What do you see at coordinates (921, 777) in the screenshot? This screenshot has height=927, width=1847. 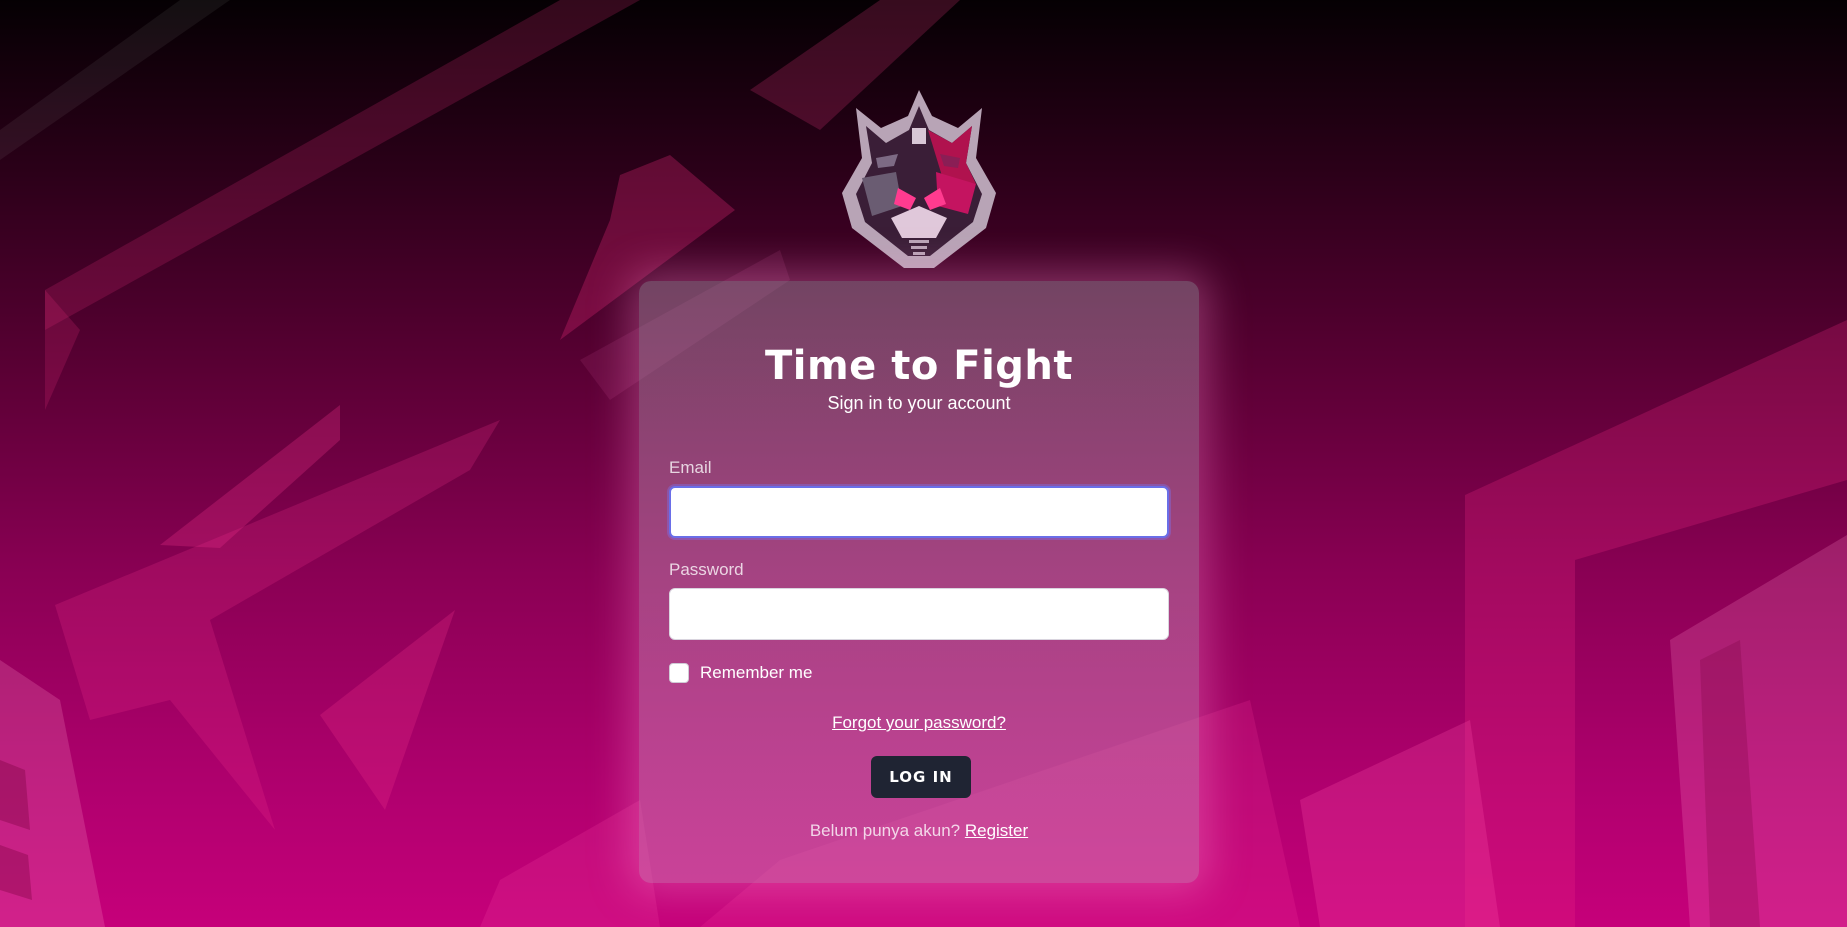 I see `login-button: LOG IN` at bounding box center [921, 777].